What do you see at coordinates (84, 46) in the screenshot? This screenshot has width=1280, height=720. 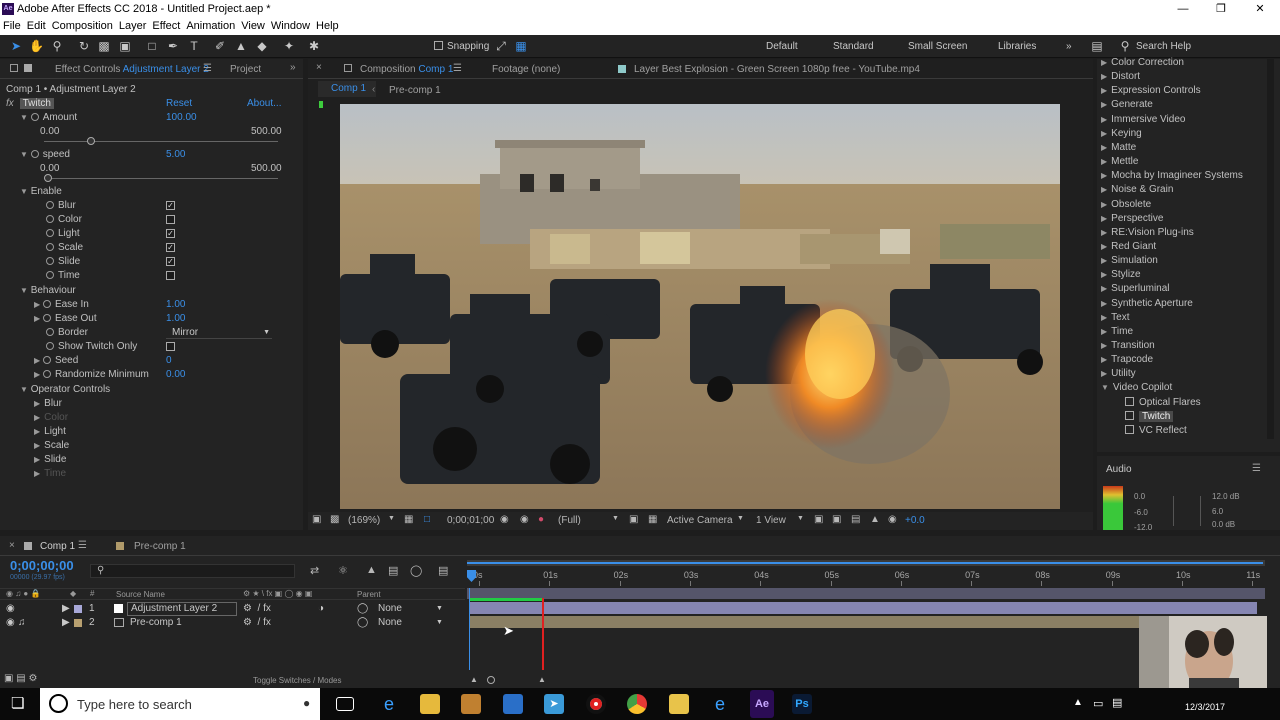 I see `rotate-tool-icon: ↻` at bounding box center [84, 46].